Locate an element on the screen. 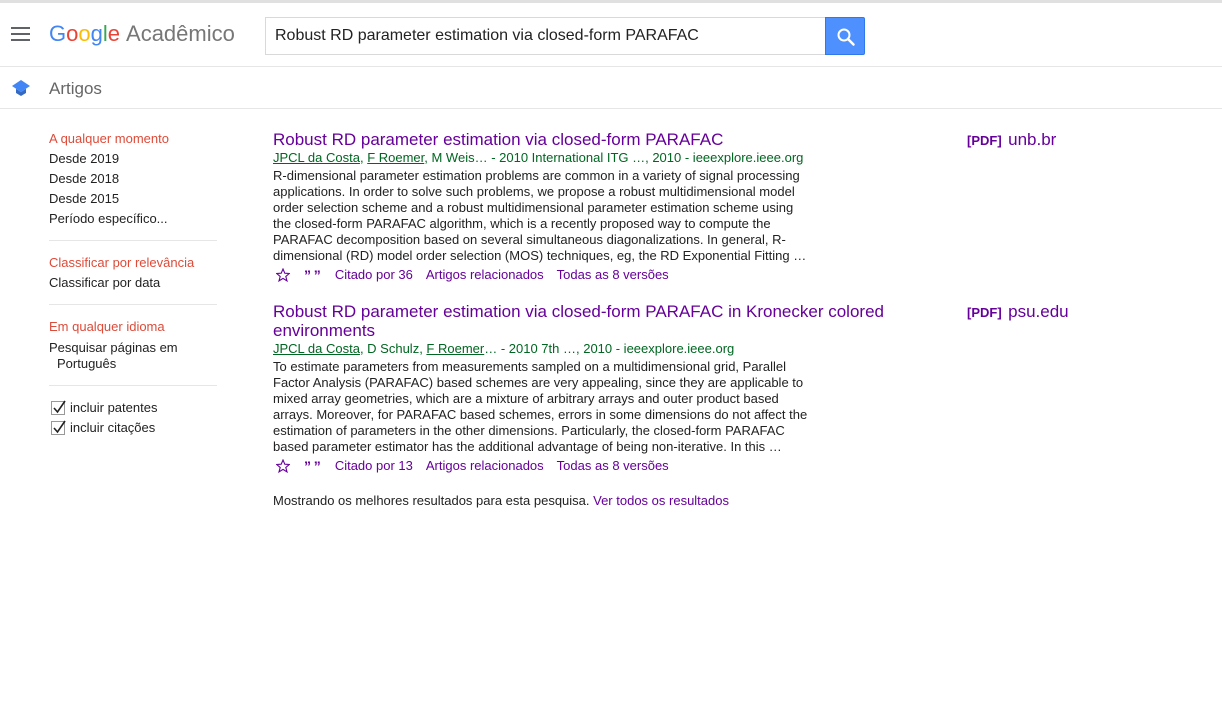  sort-by-date: Classificar por data is located at coordinates (133, 283).